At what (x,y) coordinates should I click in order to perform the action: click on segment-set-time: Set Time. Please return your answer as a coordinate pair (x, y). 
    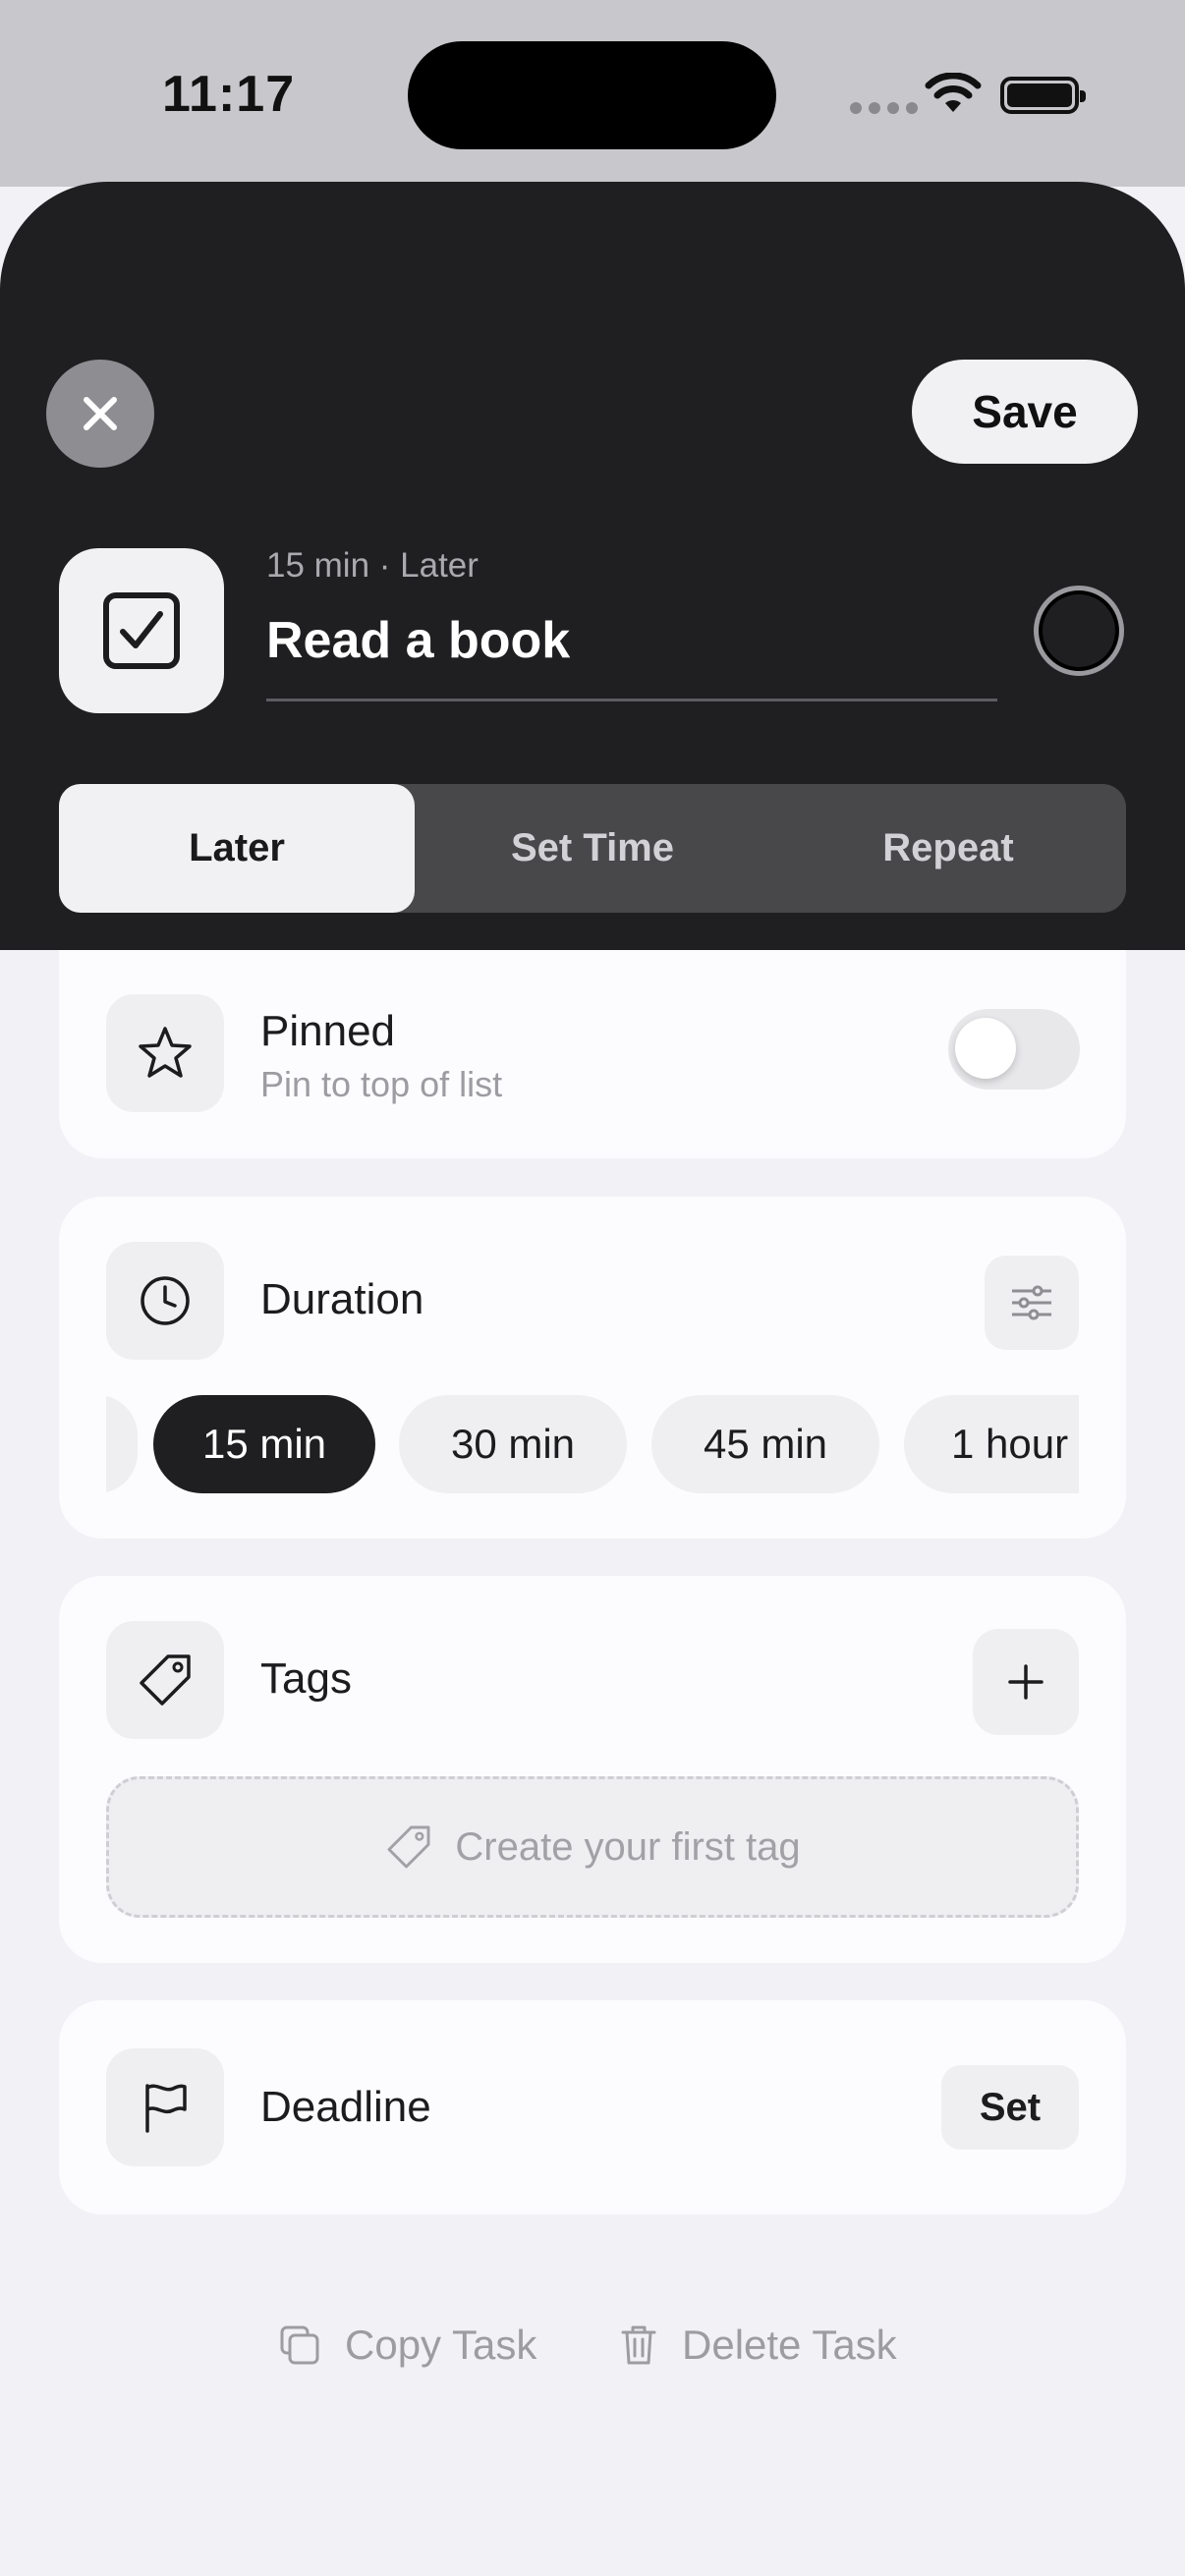
    Looking at the image, I should click on (592, 848).